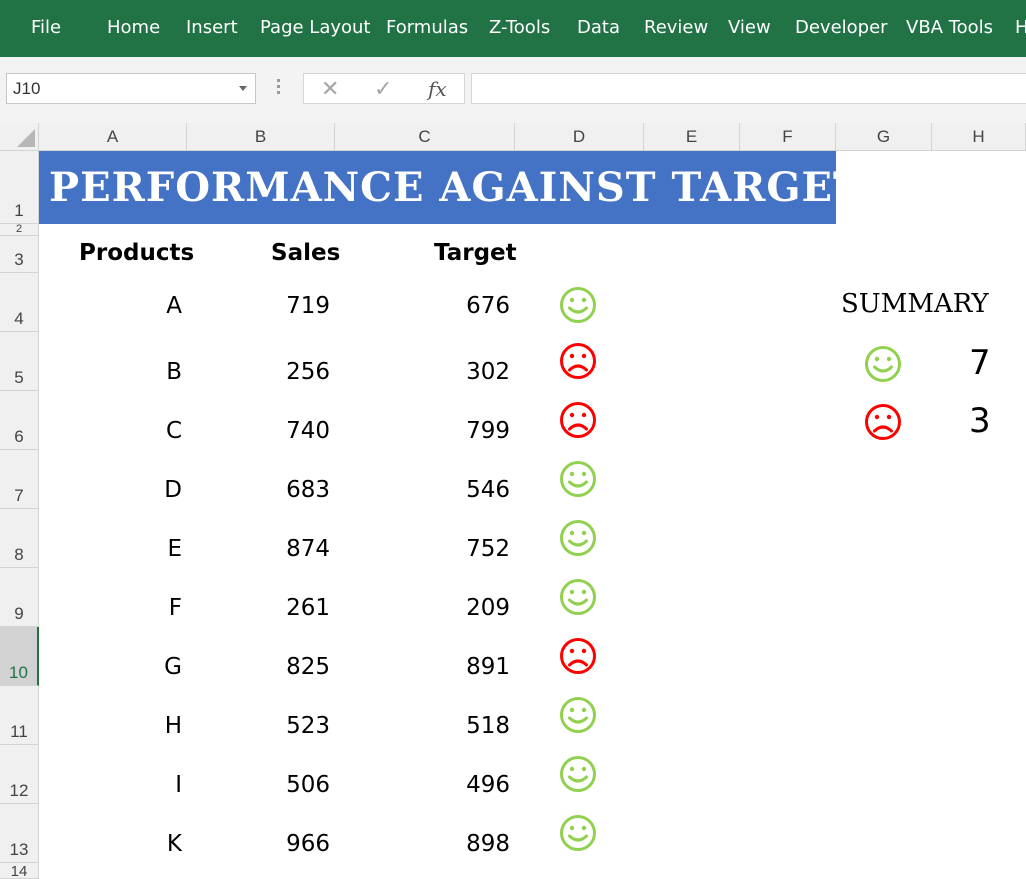  I want to click on row-number: 1, so click(19, 210).